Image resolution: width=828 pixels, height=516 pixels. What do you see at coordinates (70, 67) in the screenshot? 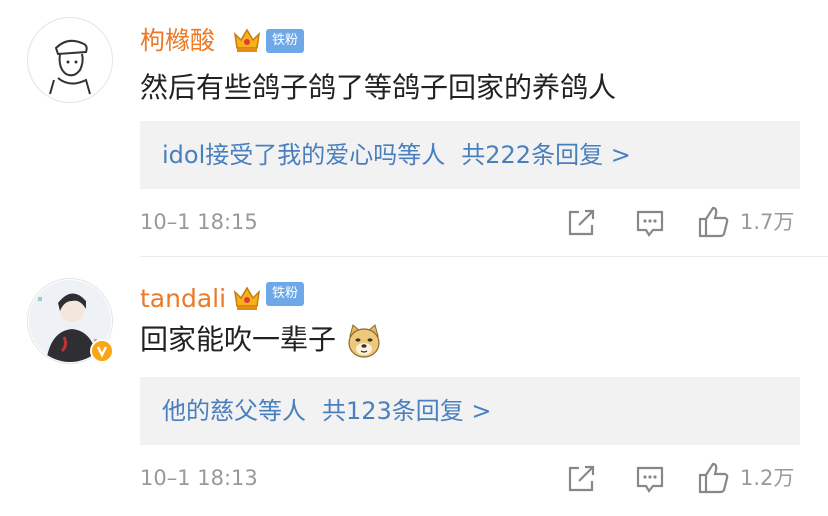
I see `avatar-sketch-icon` at bounding box center [70, 67].